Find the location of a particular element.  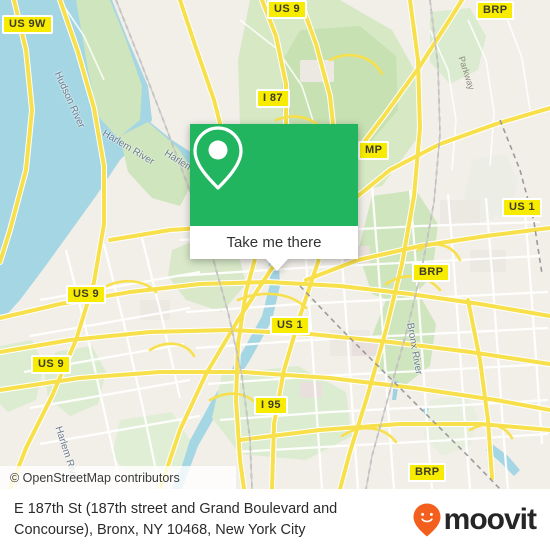

highway-shield-mp: MP is located at coordinates (374, 150).